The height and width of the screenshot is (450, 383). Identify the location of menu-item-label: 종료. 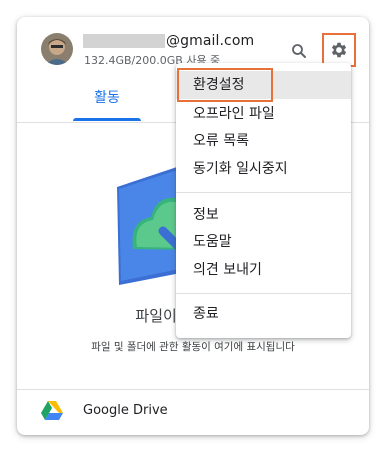
(206, 314).